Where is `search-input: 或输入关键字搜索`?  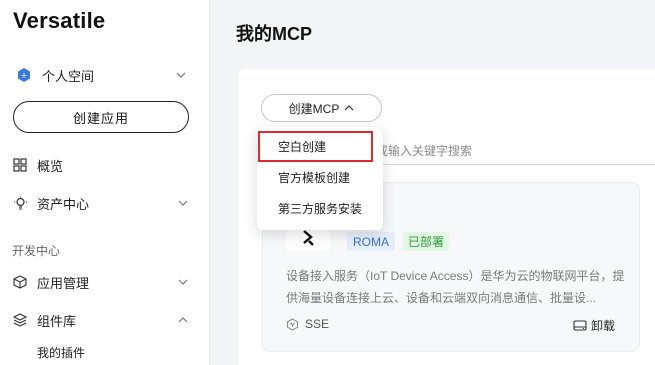
search-input: 或输入关键字搜索 is located at coordinates (513, 151).